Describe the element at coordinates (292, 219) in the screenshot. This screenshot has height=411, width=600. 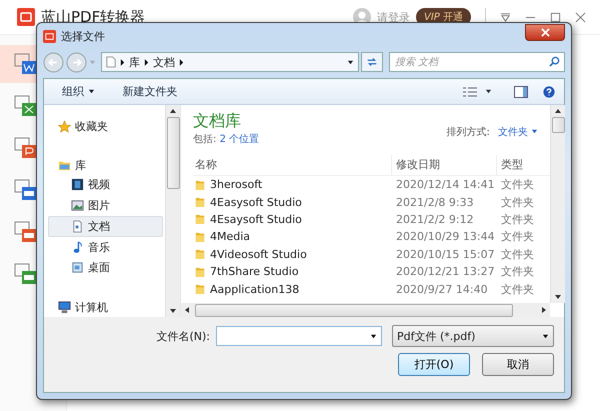
I see `file-name: 4Esaysoft Studio` at that location.